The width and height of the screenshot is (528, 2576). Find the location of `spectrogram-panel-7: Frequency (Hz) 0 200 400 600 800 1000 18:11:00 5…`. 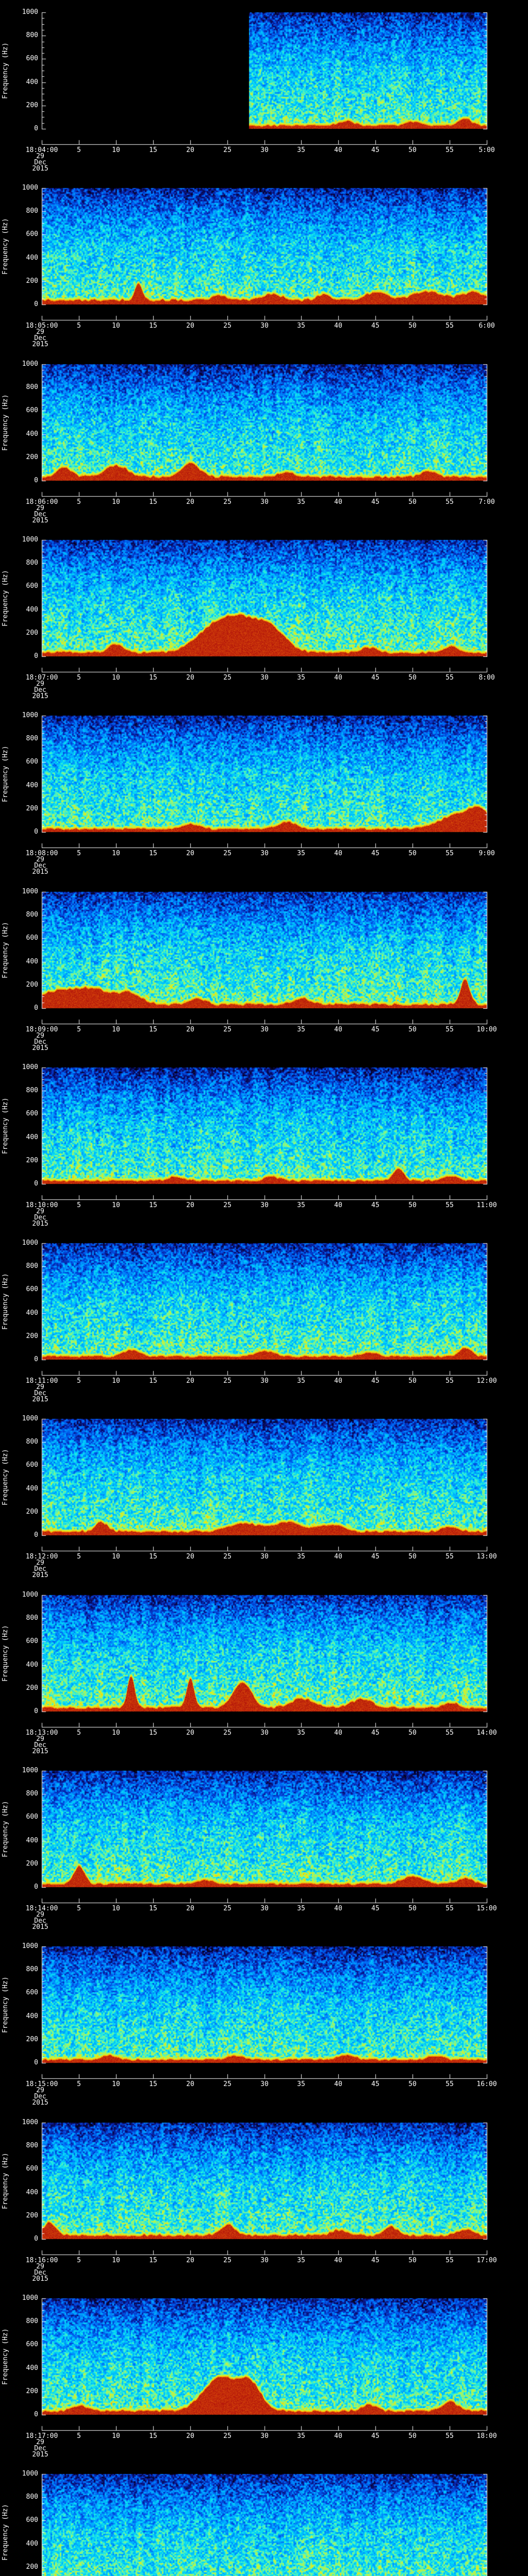

spectrogram-panel-7: Frequency (Hz) 0 200 400 600 800 1000 18:11:00 5… is located at coordinates (264, 1318).